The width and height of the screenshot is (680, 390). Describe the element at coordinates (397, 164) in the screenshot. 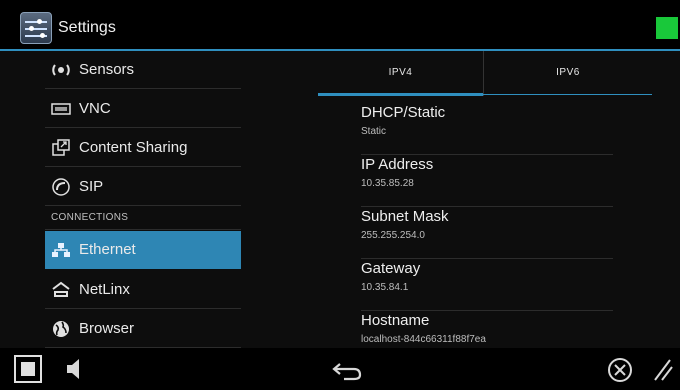

I see `setting-name: IP Address` at that location.